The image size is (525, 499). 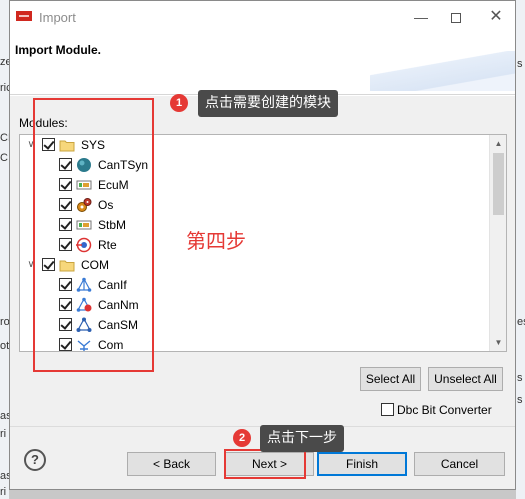 What do you see at coordinates (465, 379) in the screenshot?
I see `unselect-all-button: Unselect All` at bounding box center [465, 379].